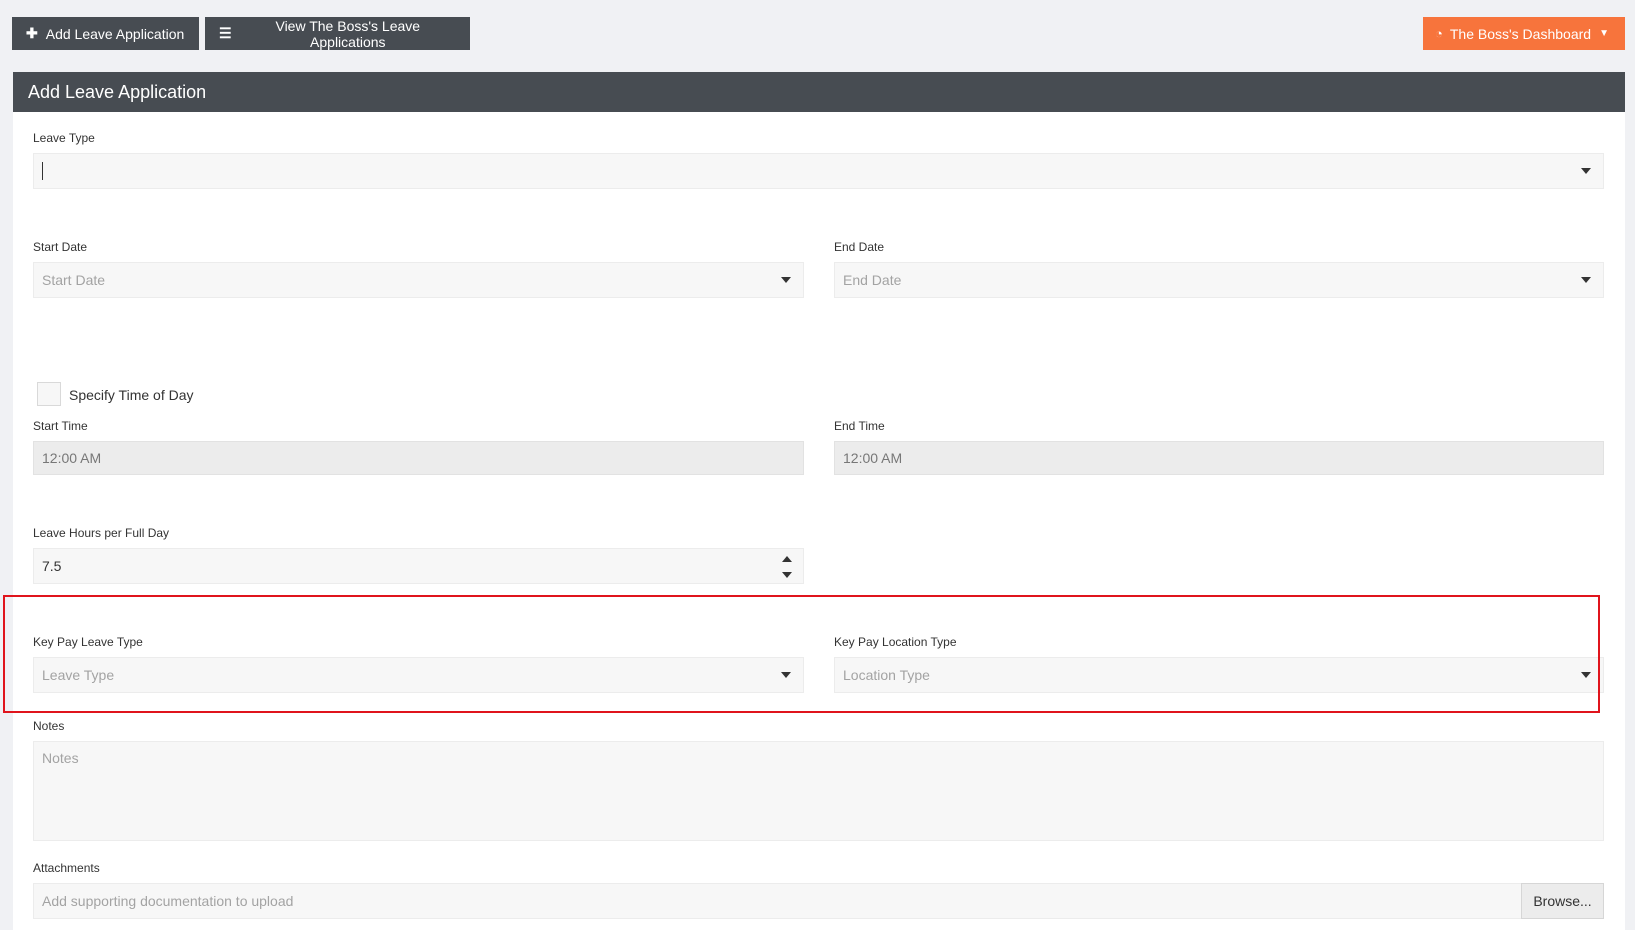 The height and width of the screenshot is (930, 1635). Describe the element at coordinates (348, 33) in the screenshot. I see `view-leave-applications-label: View The Boss's Leave Applications` at that location.